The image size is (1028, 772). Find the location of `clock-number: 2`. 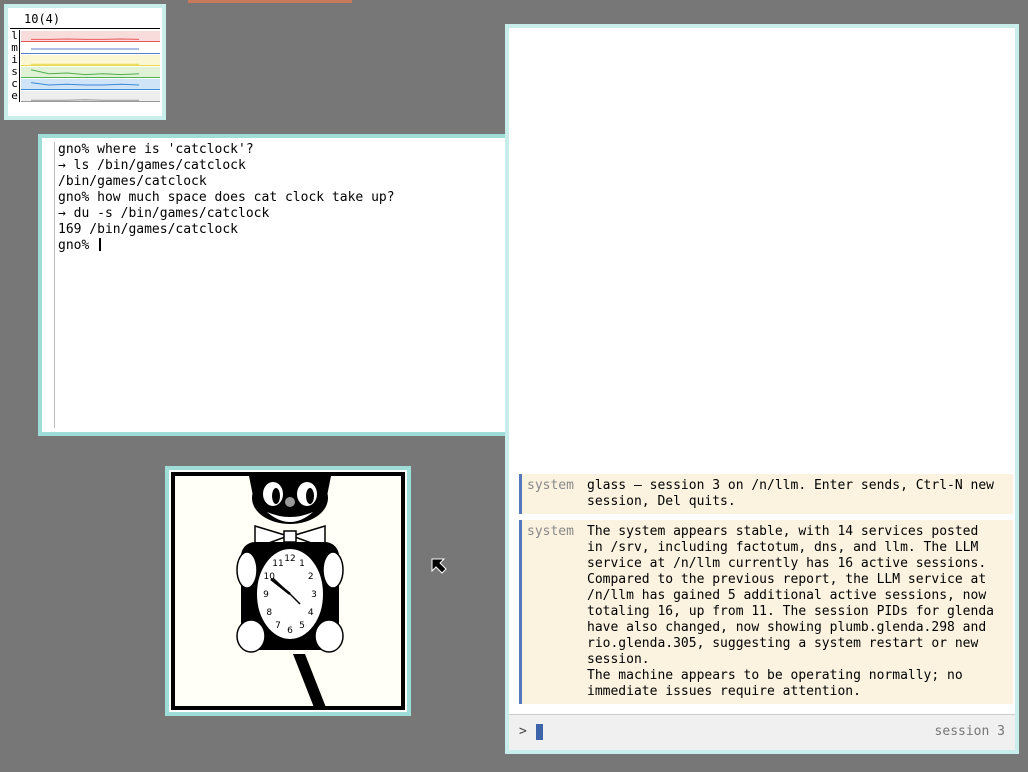

clock-number: 2 is located at coordinates (311, 577).